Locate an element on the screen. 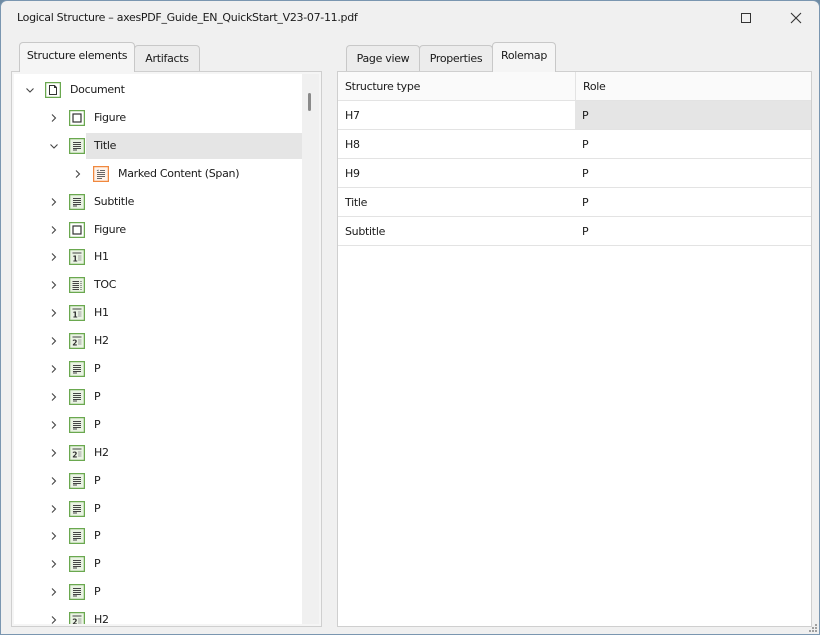 The width and height of the screenshot is (820, 635). rolemap-row: H9 P is located at coordinates (574, 173).